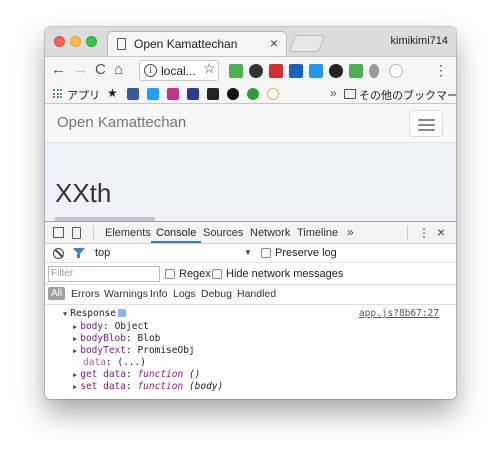 This screenshot has height=462, width=500. What do you see at coordinates (83, 95) in the screenshot?
I see `apps-bookmark: アプリ` at bounding box center [83, 95].